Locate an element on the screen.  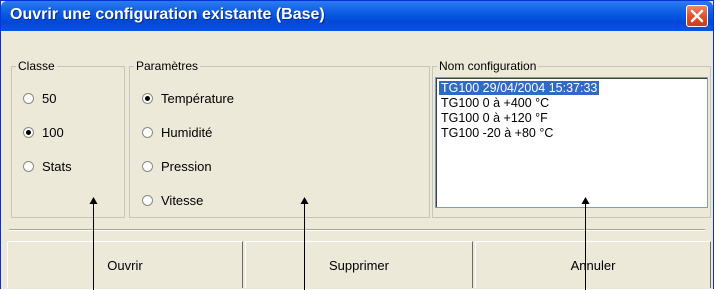
radio-classe-100: 100 is located at coordinates (43, 132).